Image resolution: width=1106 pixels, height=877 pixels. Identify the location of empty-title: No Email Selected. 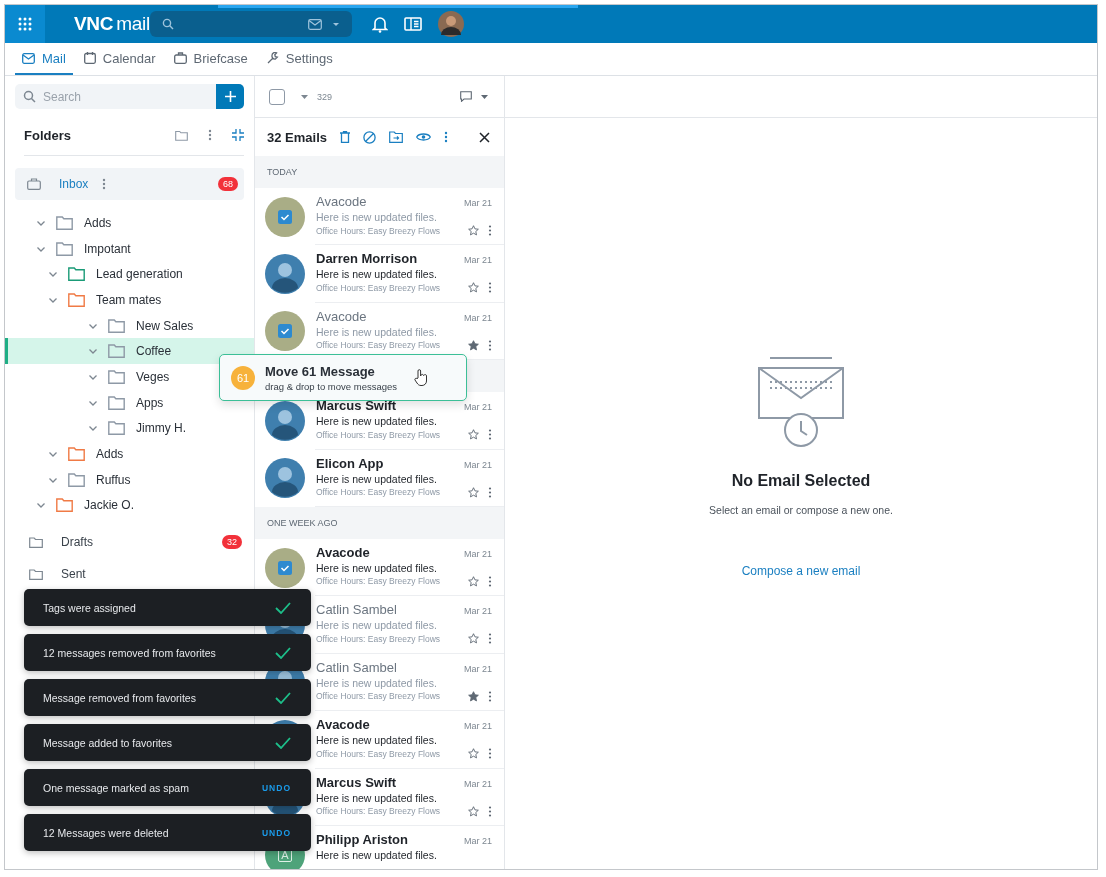
(801, 481).